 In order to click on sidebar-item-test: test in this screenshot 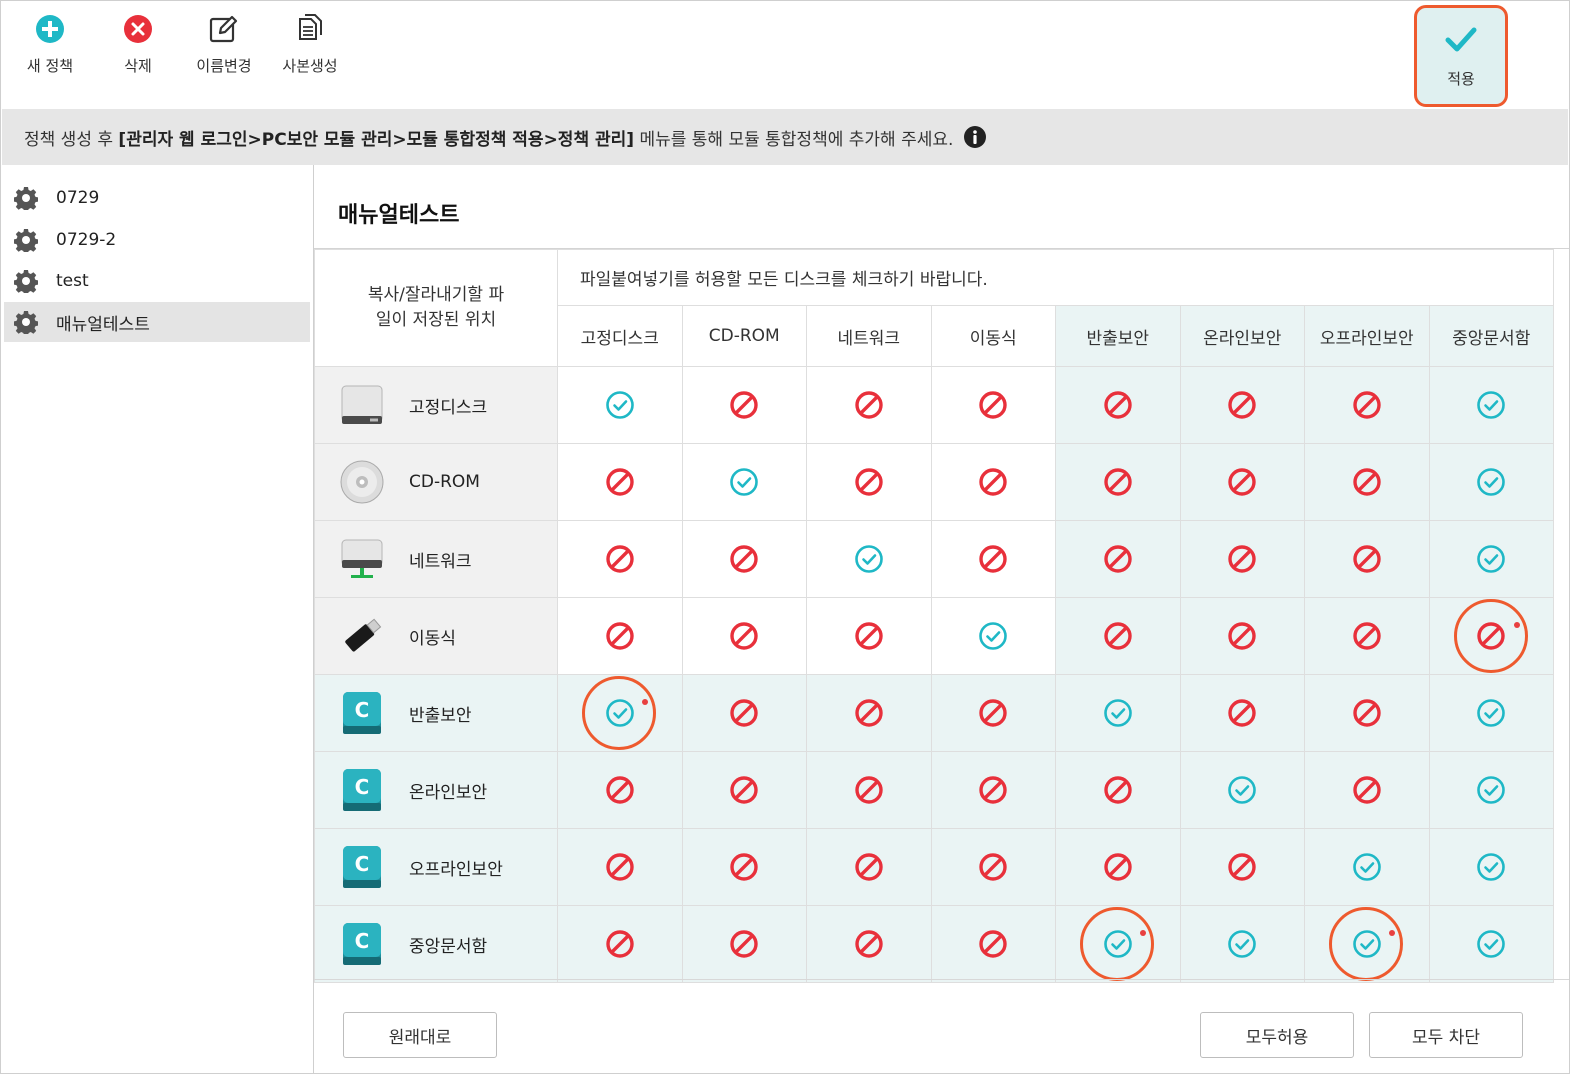, I will do `click(157, 281)`.